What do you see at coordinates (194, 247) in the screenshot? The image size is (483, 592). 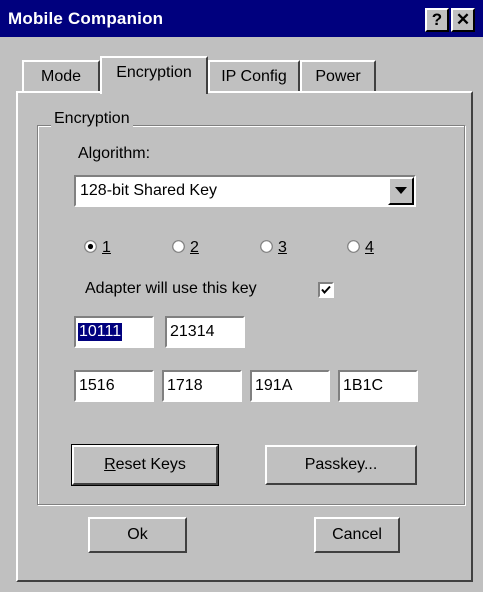 I see `key-radio-2-label: 2` at bounding box center [194, 247].